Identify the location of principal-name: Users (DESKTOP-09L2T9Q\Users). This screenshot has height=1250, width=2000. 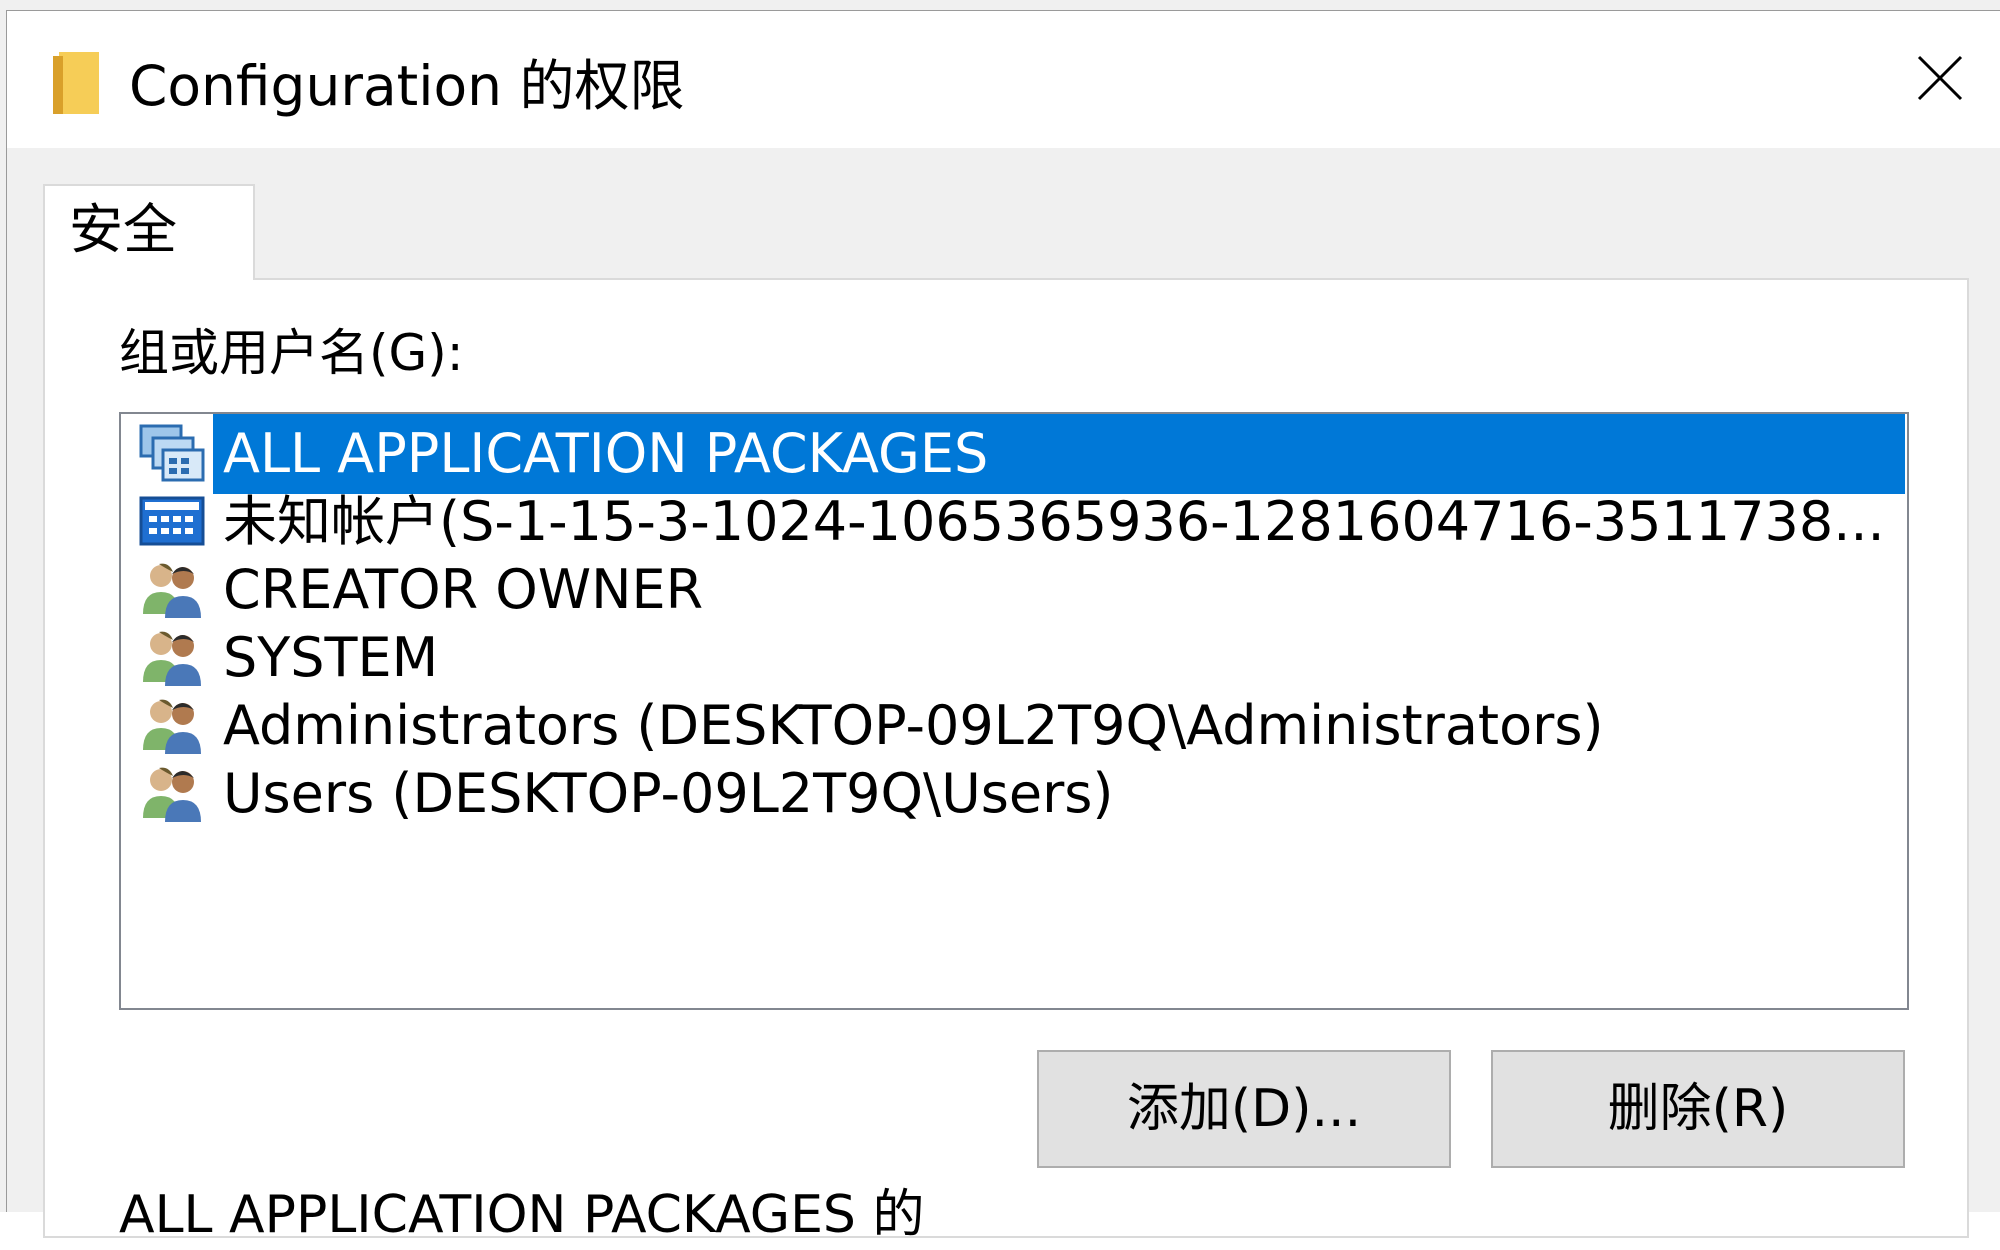
(668, 793).